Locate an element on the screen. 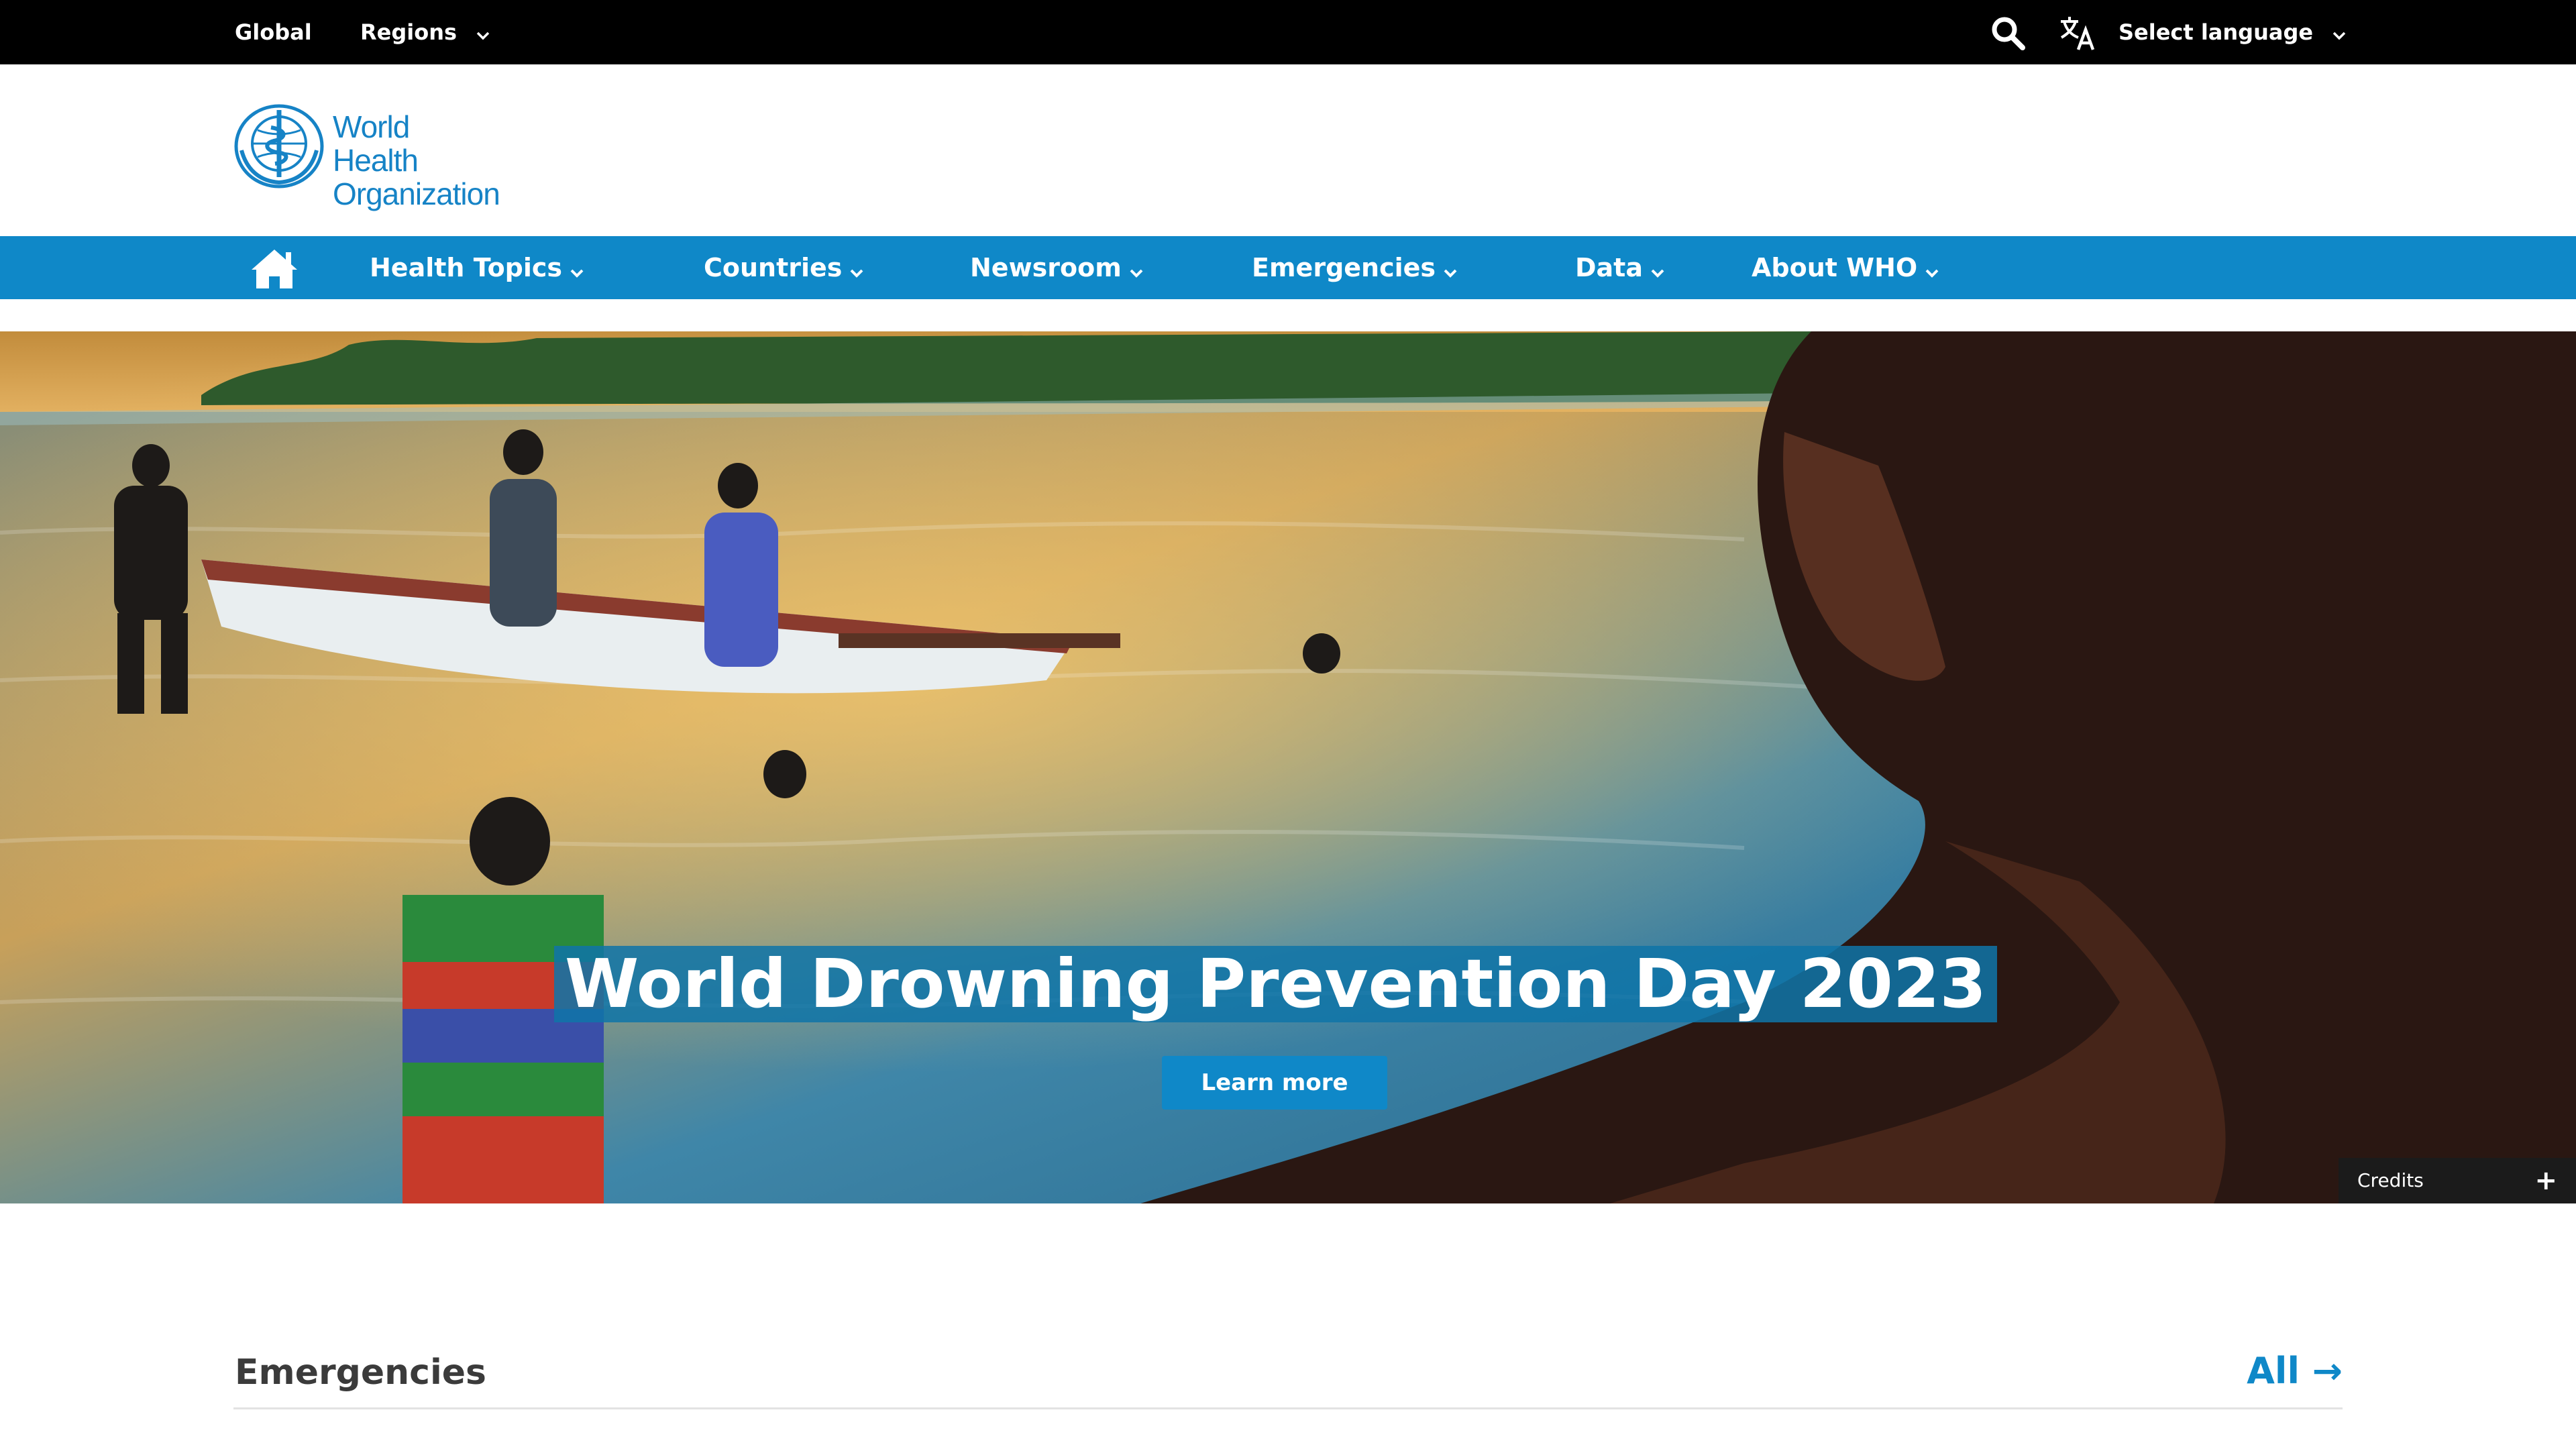  nav-label: About WHO is located at coordinates (1835, 267).